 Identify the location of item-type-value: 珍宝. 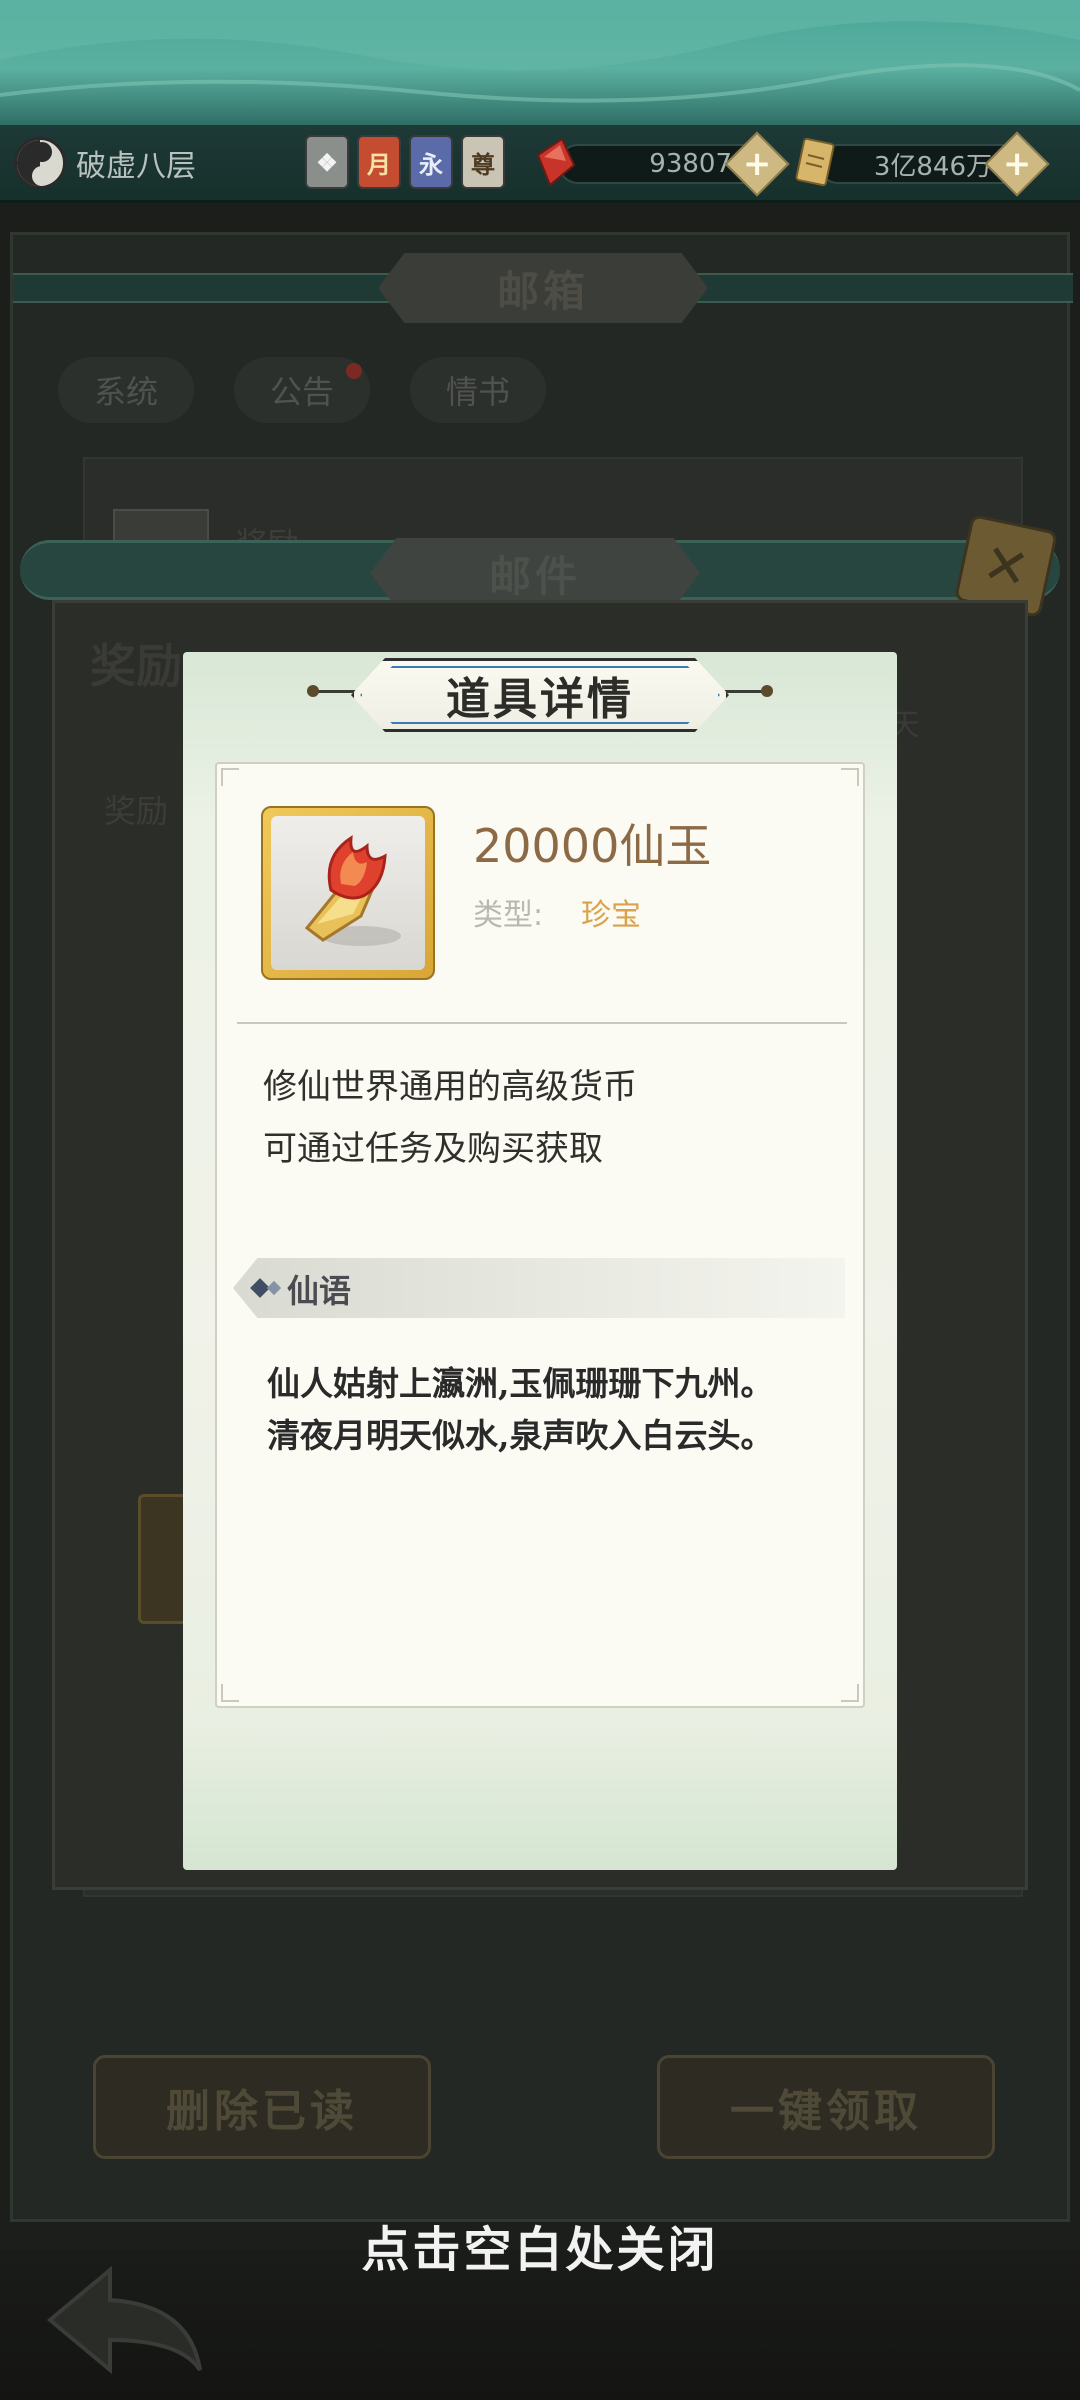
(611, 915).